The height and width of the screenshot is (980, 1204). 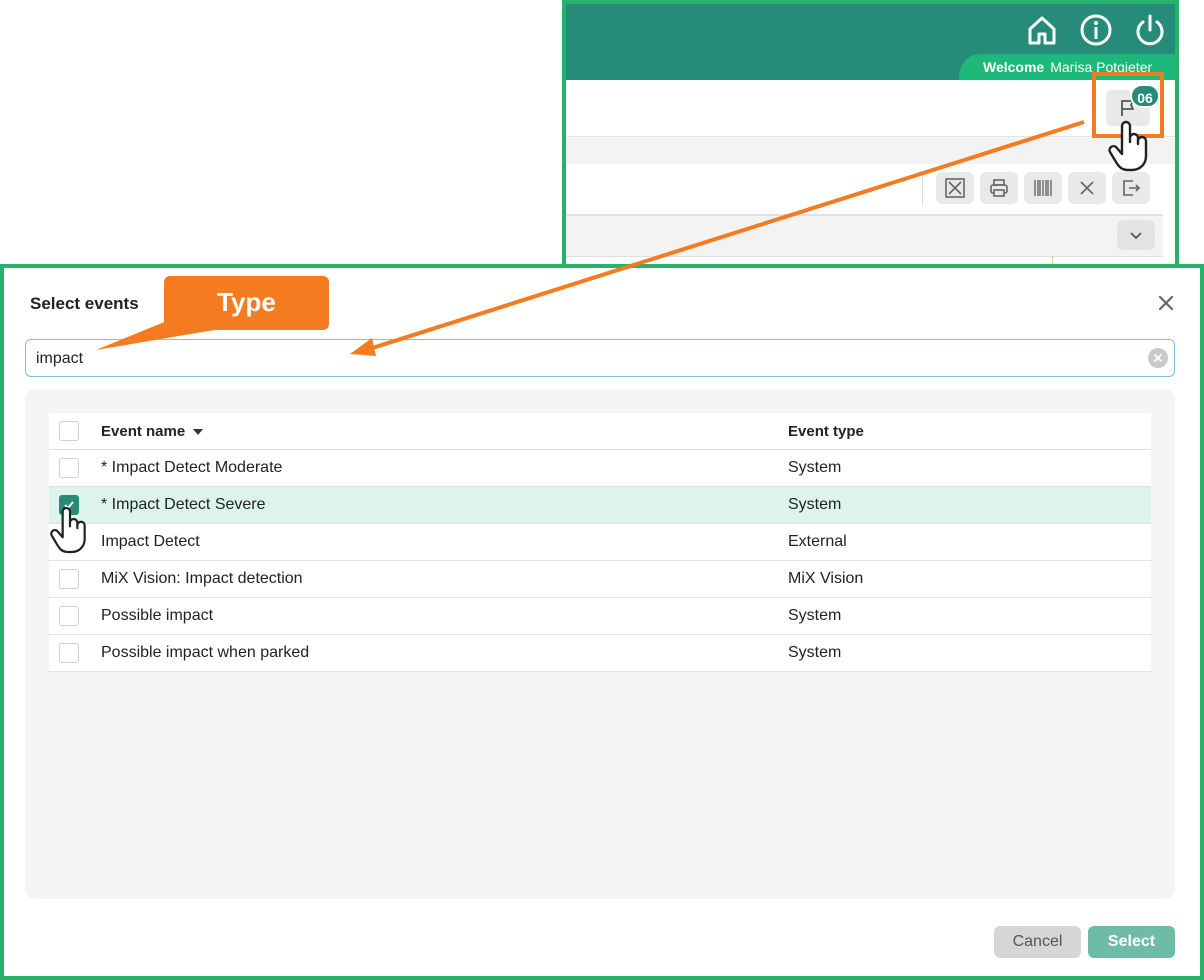 I want to click on table-row: * Impact Detect Moderate System, so click(x=600, y=468).